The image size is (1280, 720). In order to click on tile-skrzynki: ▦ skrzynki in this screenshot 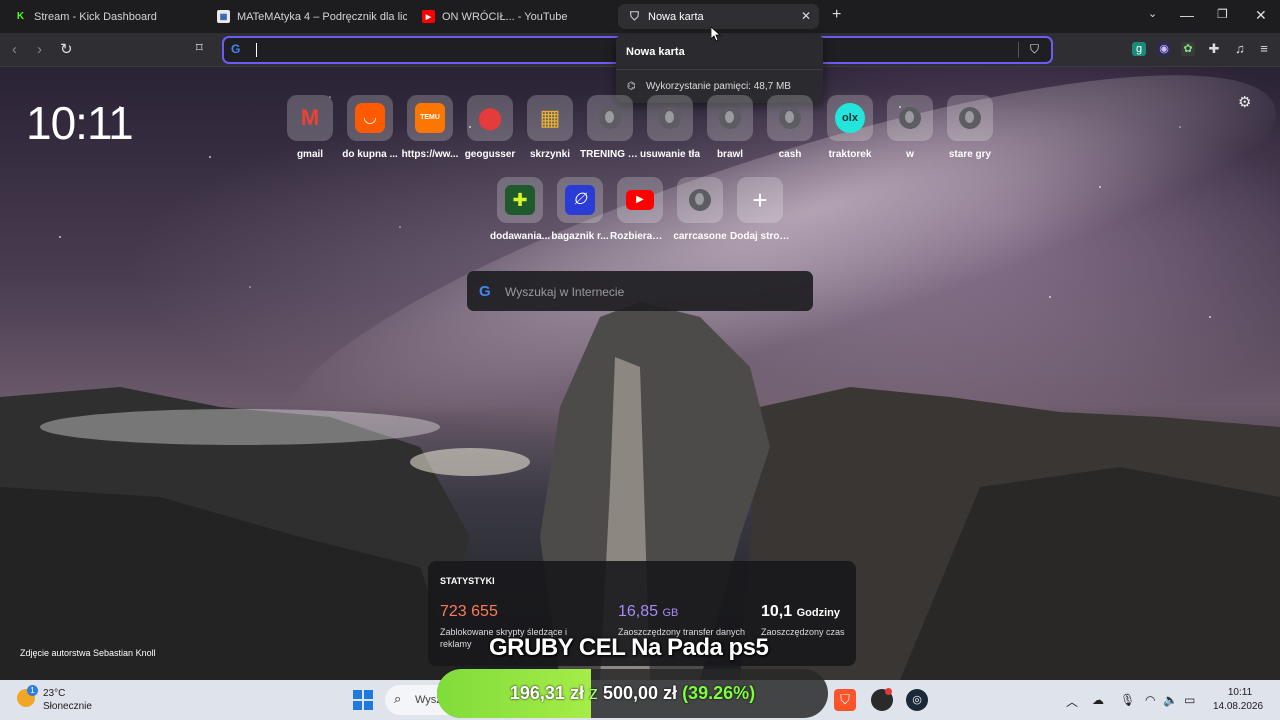, I will do `click(550, 127)`.